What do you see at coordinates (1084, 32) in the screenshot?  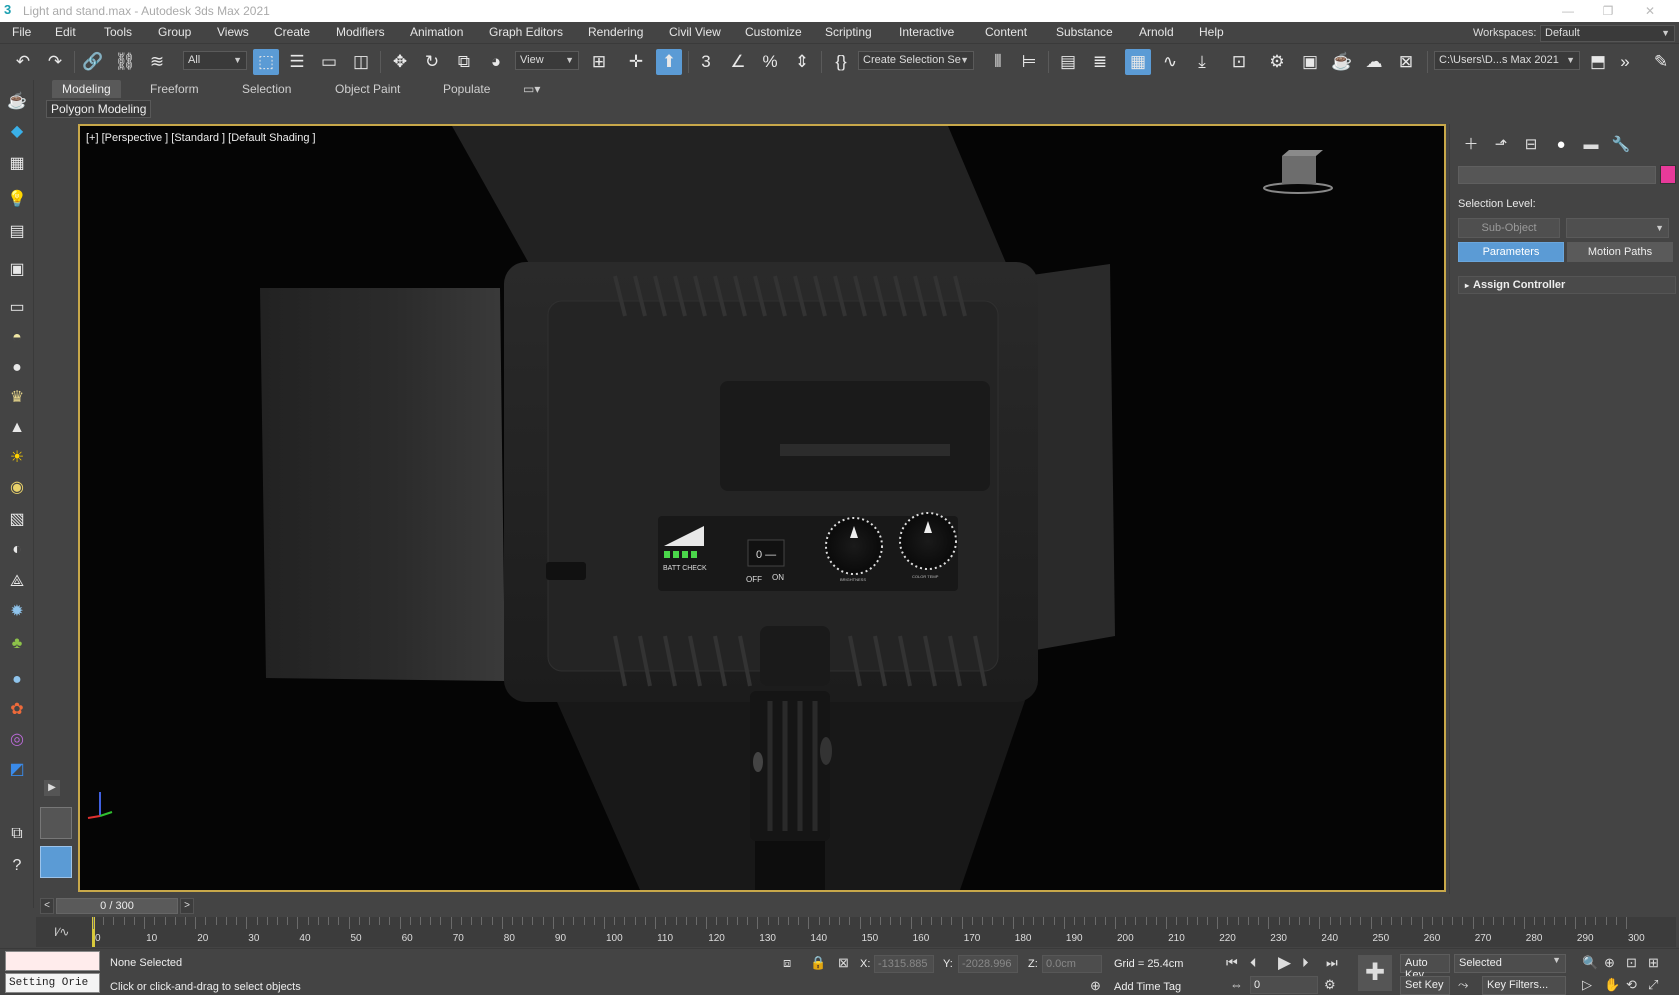 I see `menu-substance: Substance` at bounding box center [1084, 32].